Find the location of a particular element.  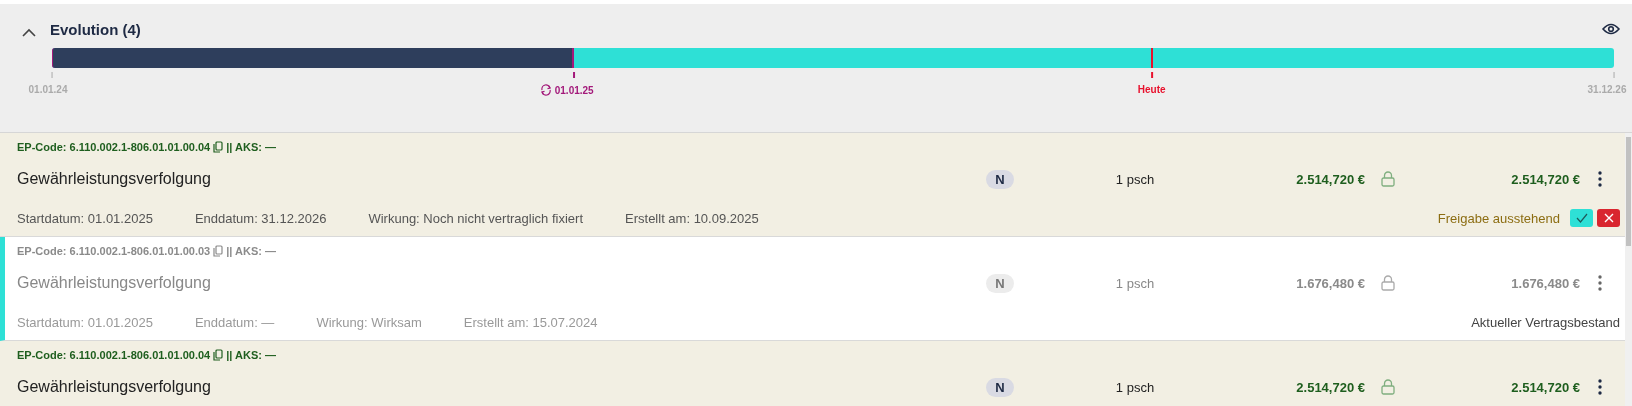

scrollbar is located at coordinates (1628, 269).